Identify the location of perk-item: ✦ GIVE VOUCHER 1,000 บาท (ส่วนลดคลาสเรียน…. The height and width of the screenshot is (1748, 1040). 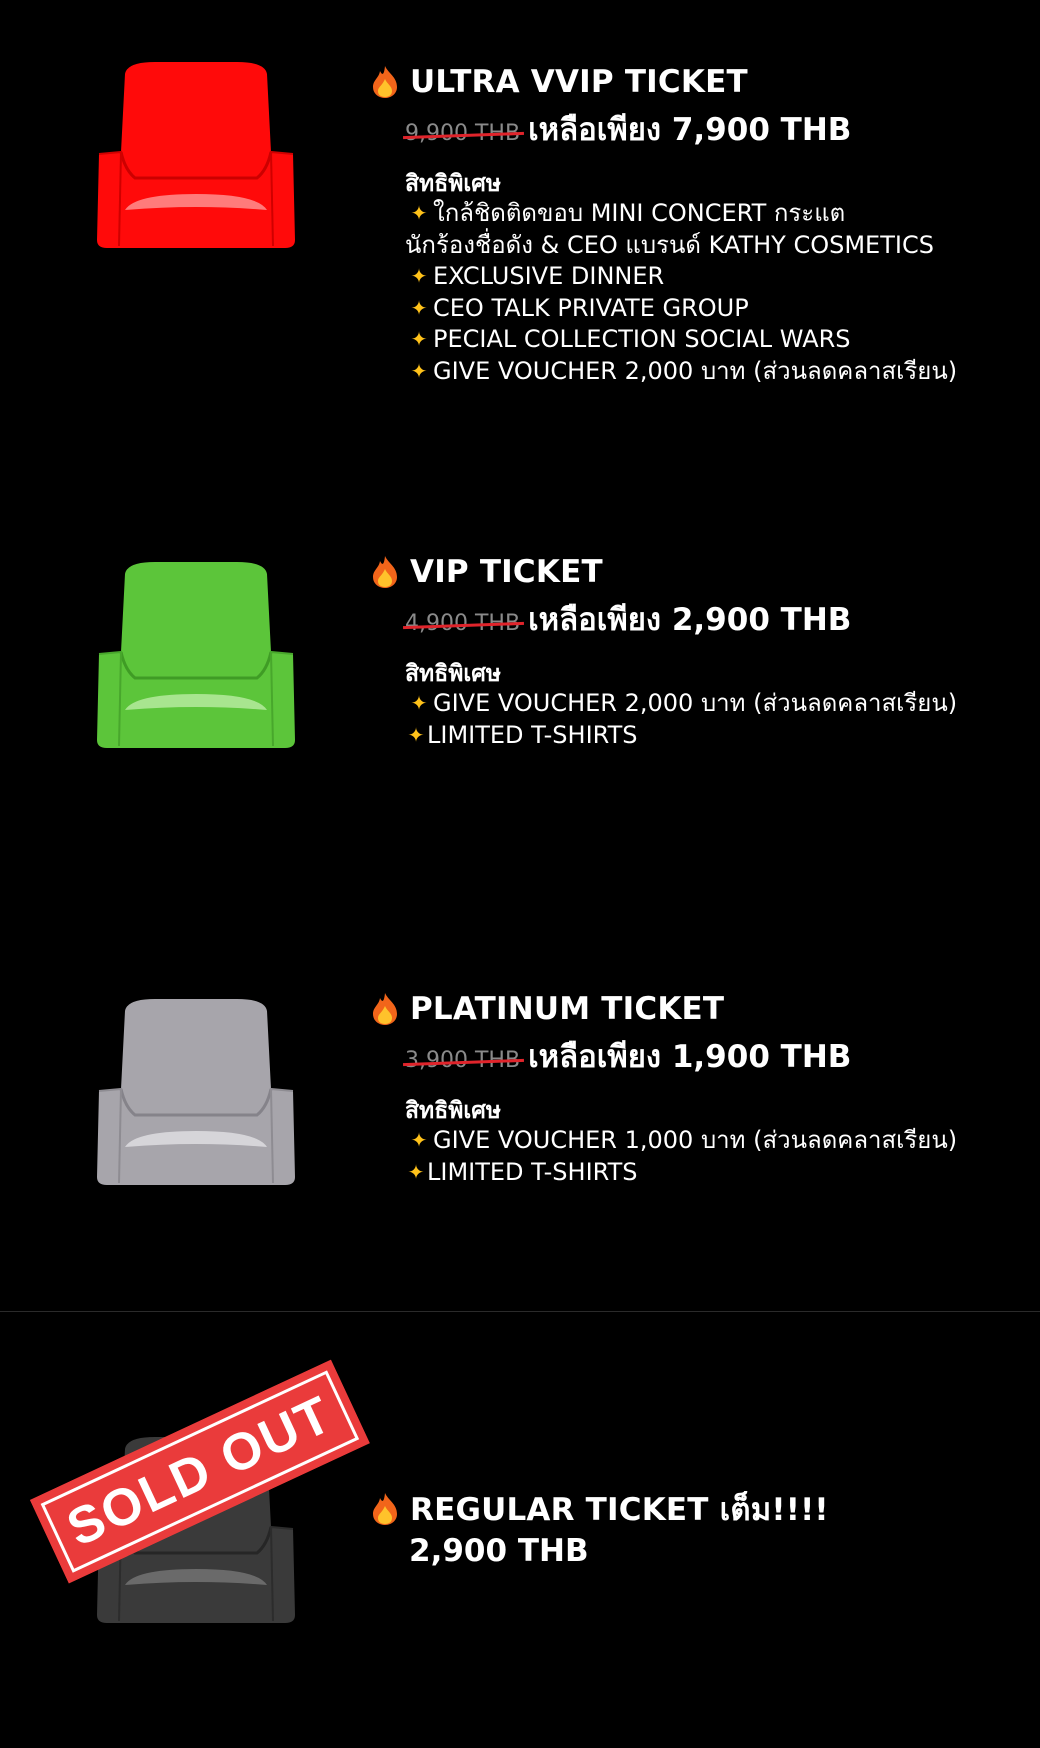
(681, 1141).